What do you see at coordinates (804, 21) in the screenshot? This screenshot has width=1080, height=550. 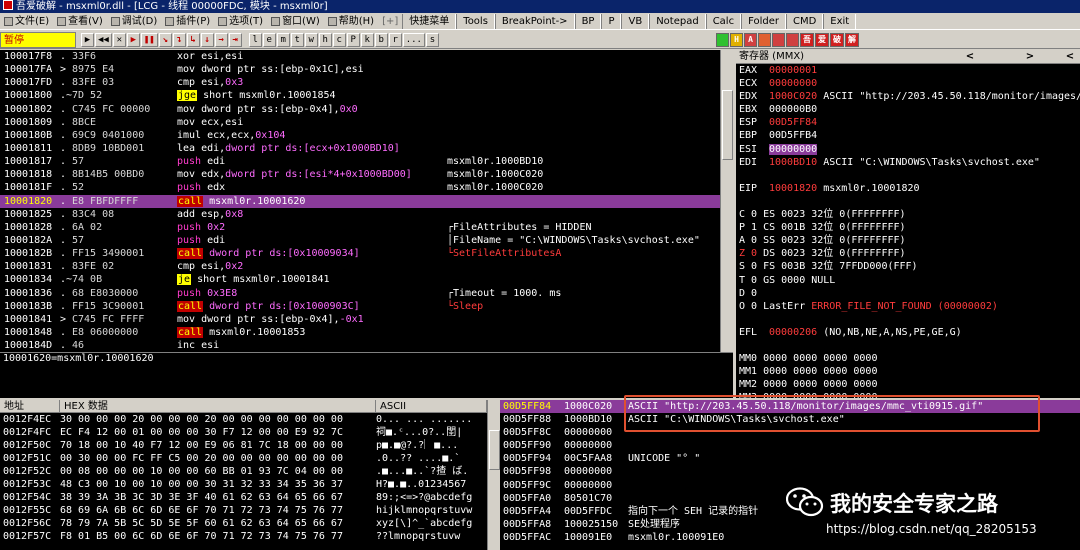 I see `quick-item-9: CMD` at bounding box center [804, 21].